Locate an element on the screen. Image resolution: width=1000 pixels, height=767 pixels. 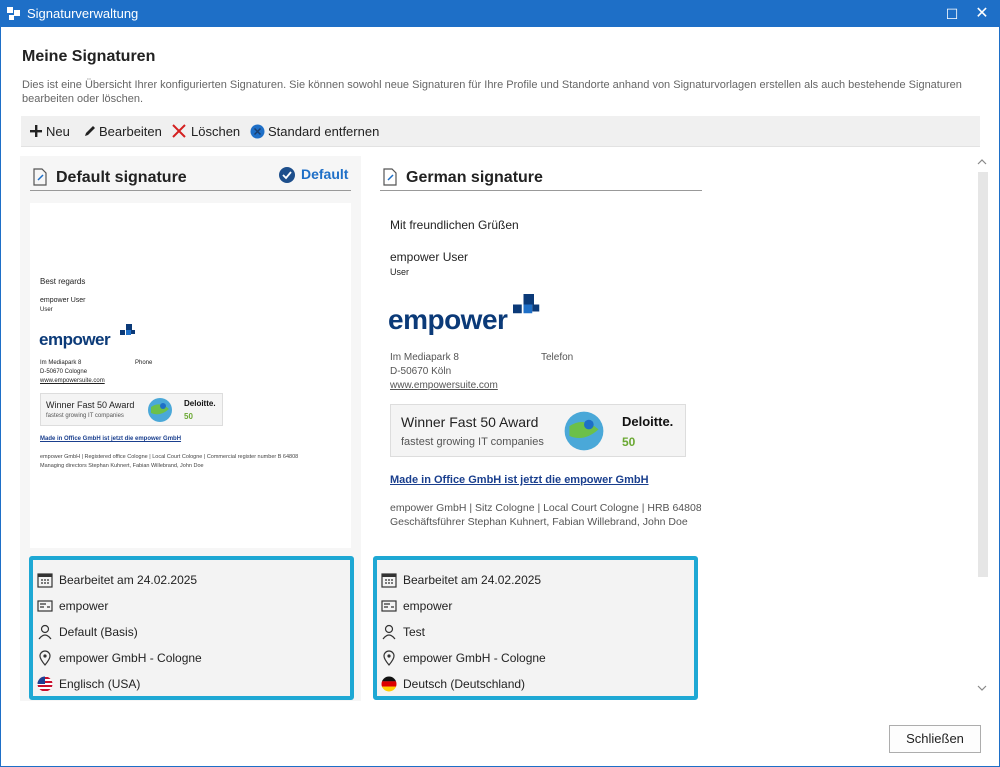
meta-profile-text: Test is located at coordinates (414, 632).